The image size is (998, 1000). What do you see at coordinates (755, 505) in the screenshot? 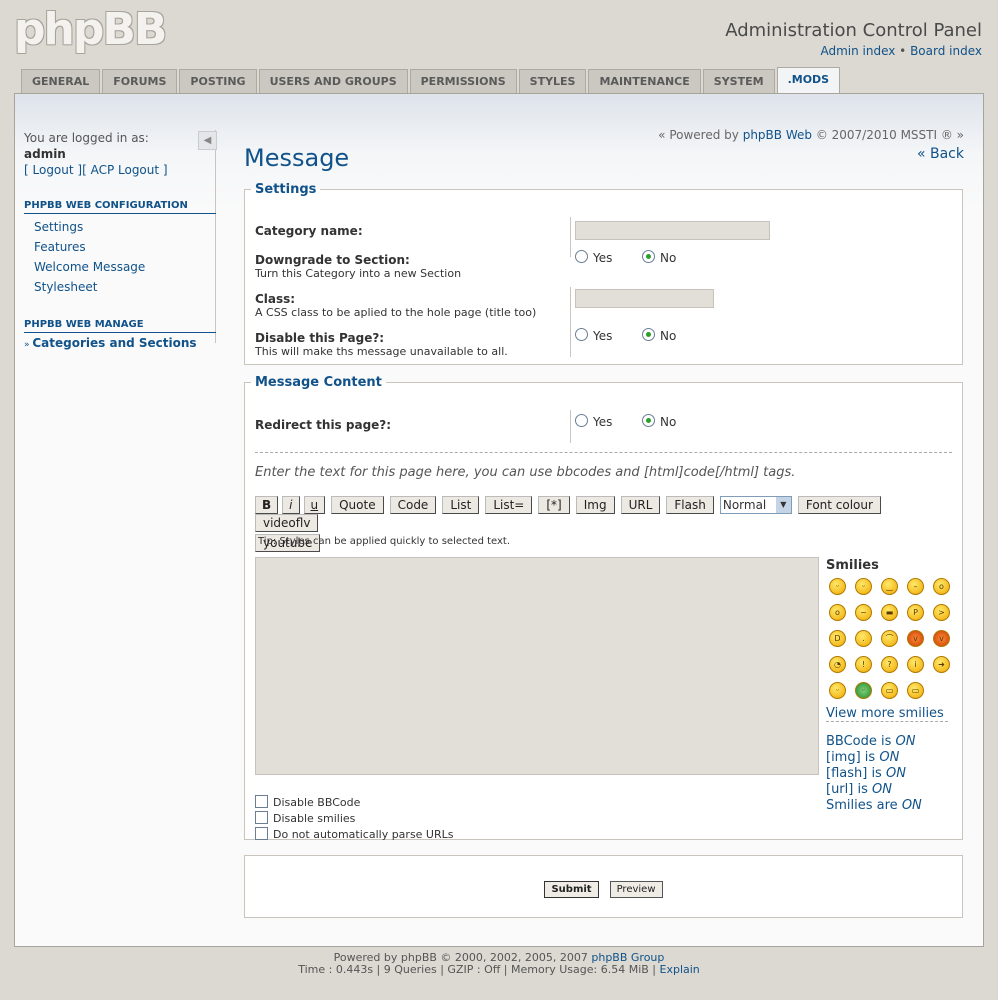
I see `font-size-select: Normal ▼` at bounding box center [755, 505].